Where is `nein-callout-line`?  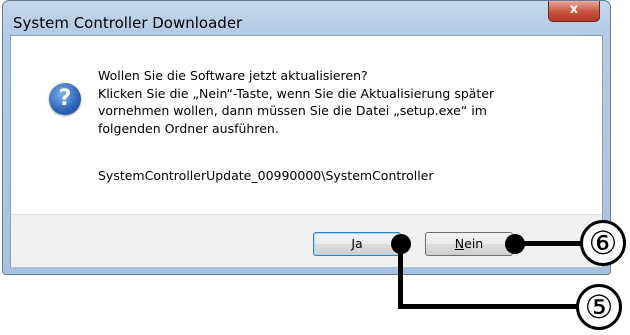 nein-callout-line is located at coordinates (548, 243).